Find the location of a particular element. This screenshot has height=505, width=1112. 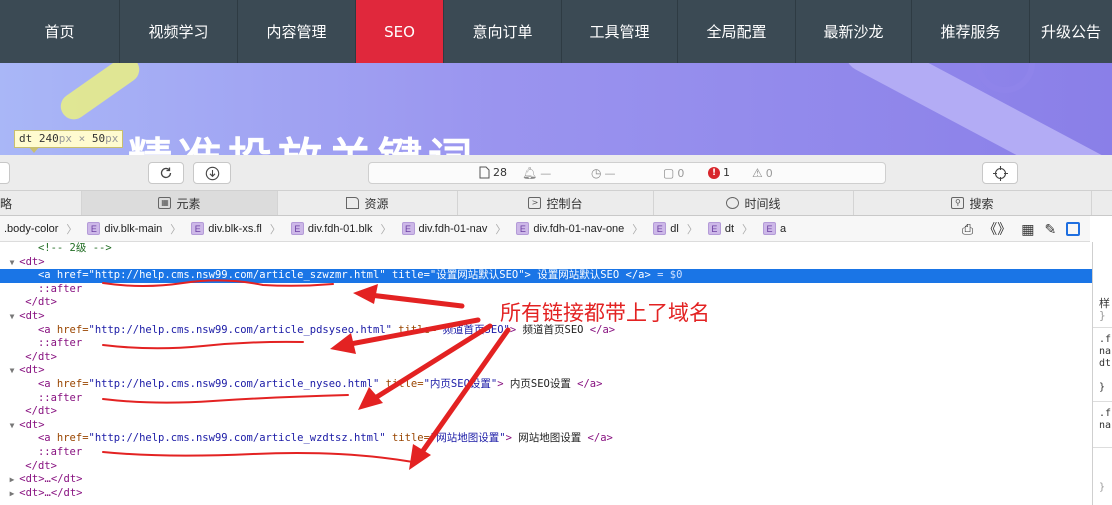

devtools-tab-bar: 略 ▦ 元素 资源 > 控制台 时间线 ⚲ 搜索 is located at coordinates (556, 203).